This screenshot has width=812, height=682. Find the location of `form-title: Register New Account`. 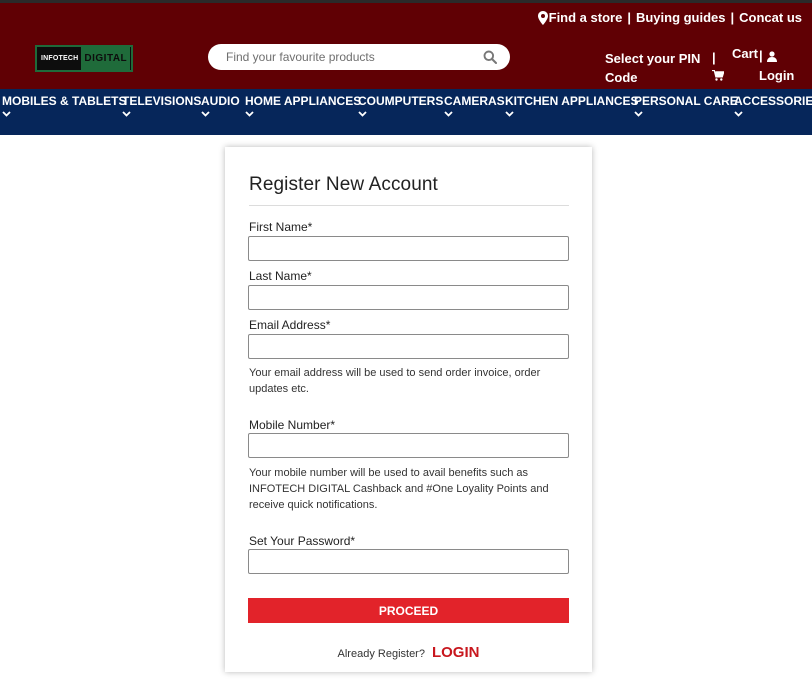

form-title: Register New Account is located at coordinates (343, 184).